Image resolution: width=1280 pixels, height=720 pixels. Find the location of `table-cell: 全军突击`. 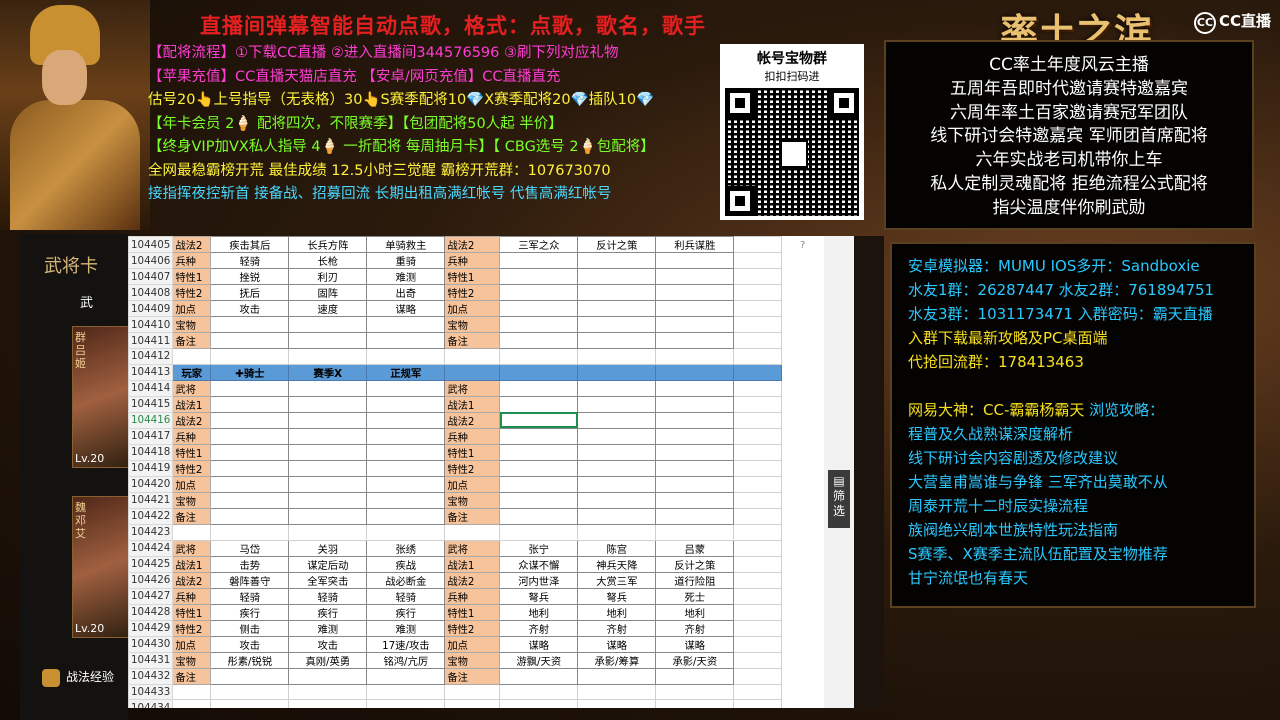

table-cell: 全军突击 is located at coordinates (328, 580).